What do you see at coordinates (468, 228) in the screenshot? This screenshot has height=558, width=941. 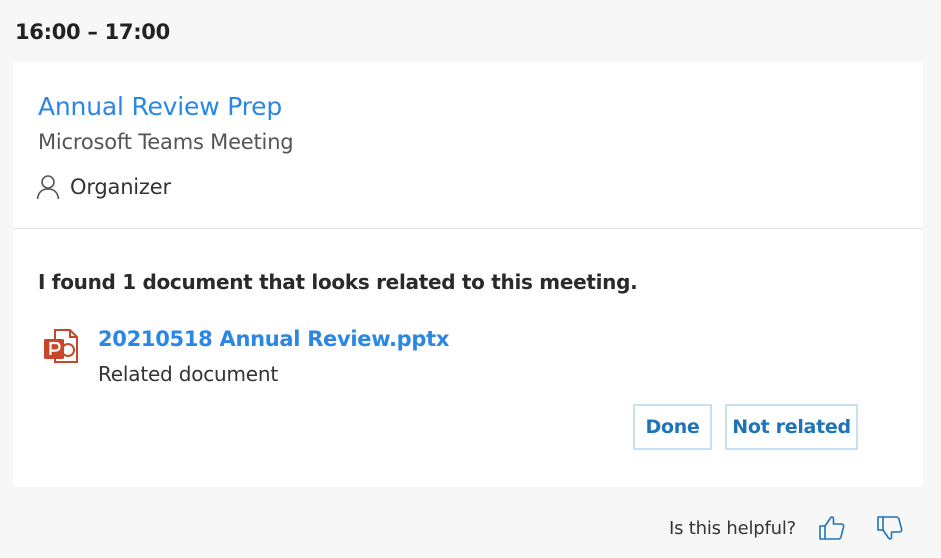 I see `card-divider` at bounding box center [468, 228].